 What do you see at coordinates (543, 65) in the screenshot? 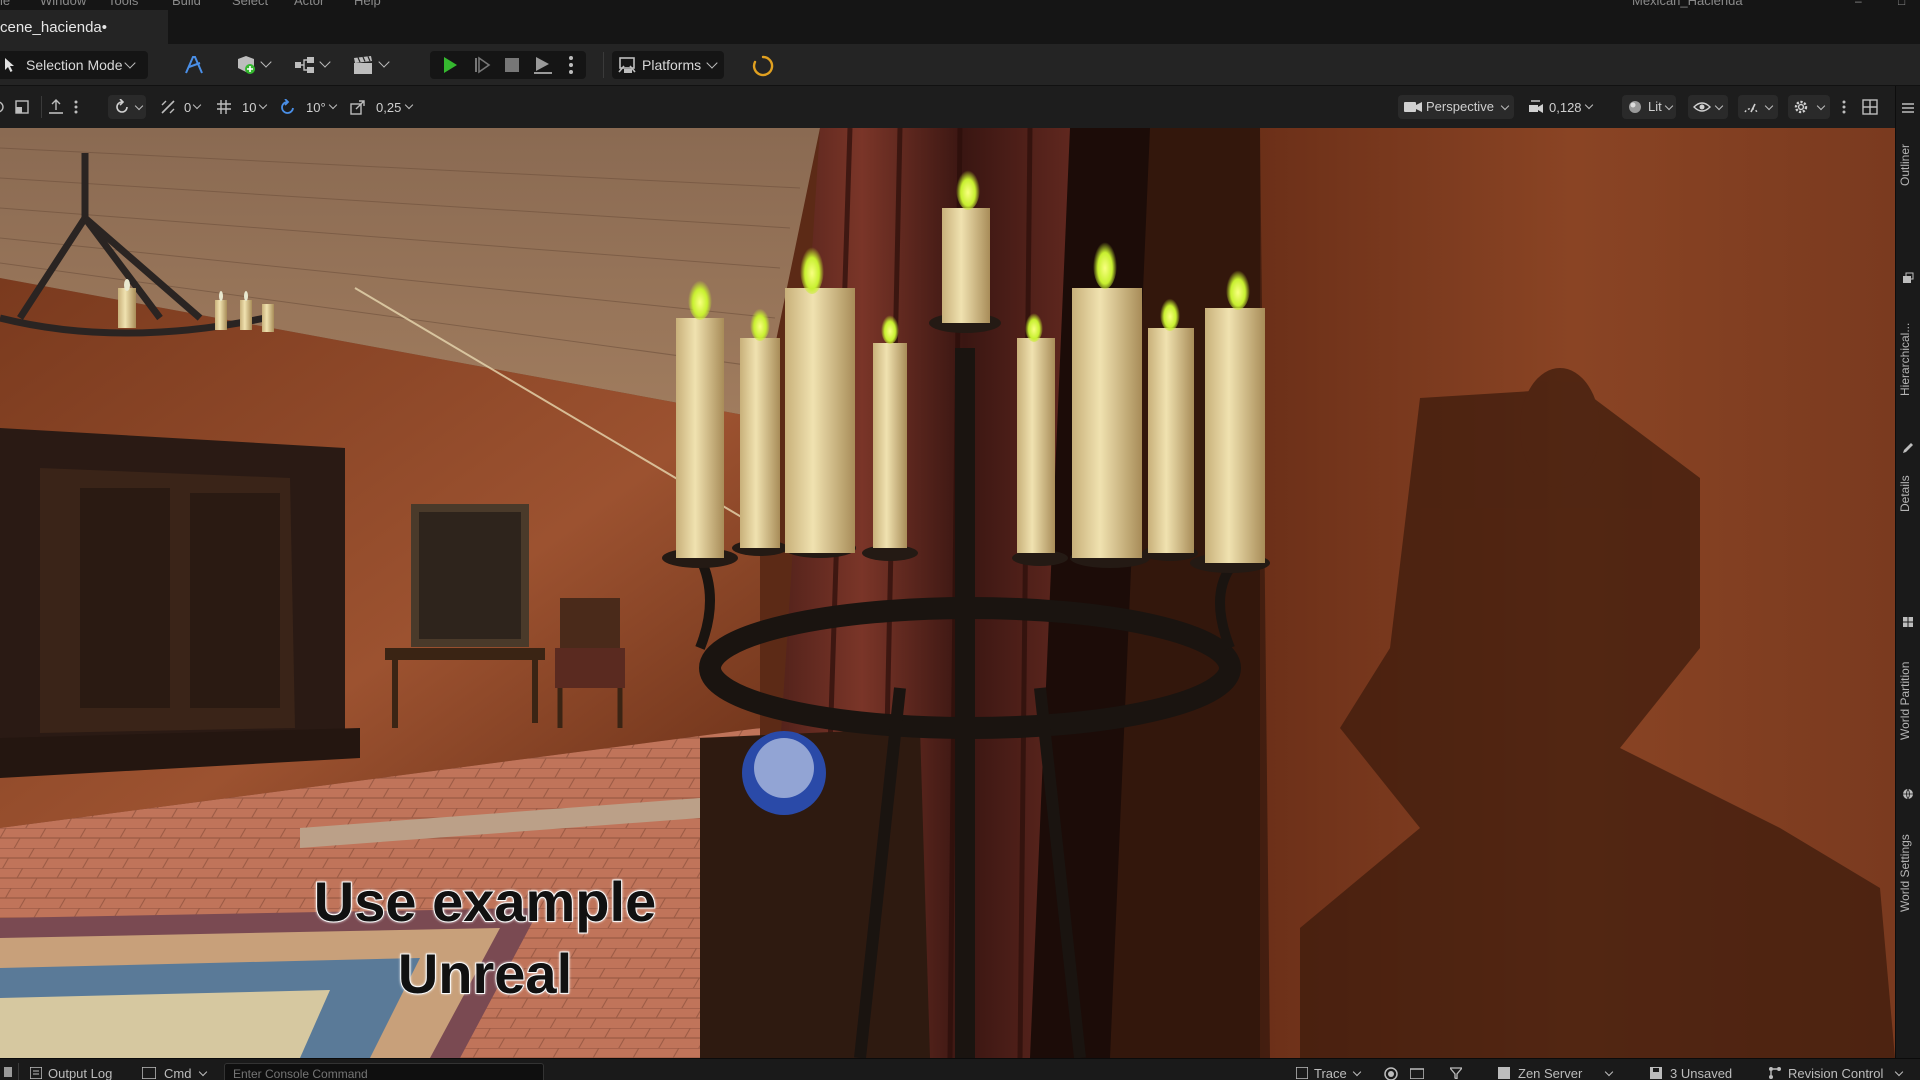
I see `eject-possess-icon` at bounding box center [543, 65].